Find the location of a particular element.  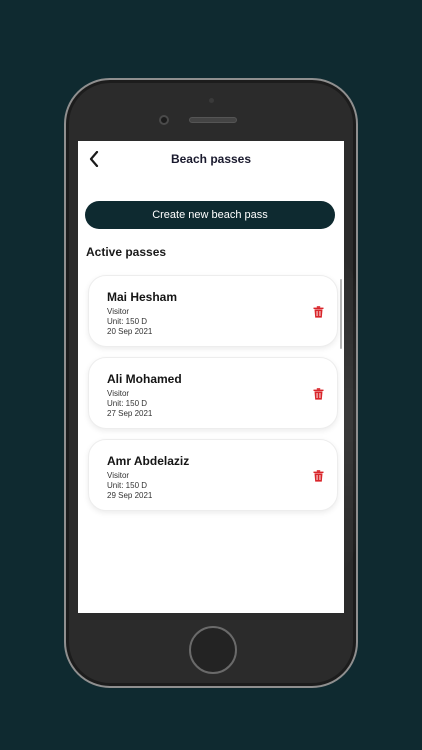

proximity-sensor is located at coordinates (211, 100).